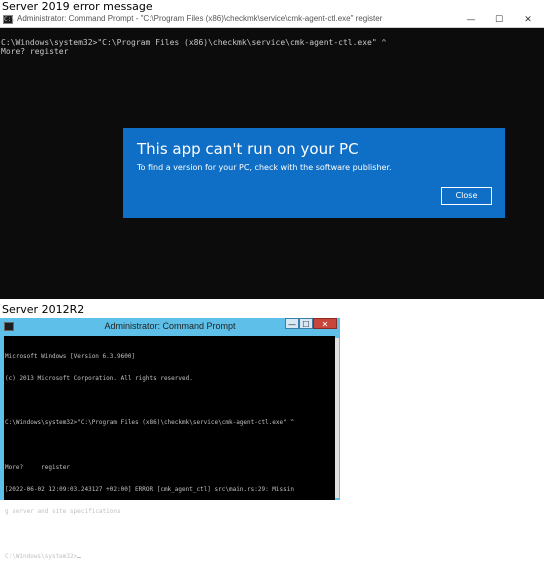 This screenshot has height=575, width=544. I want to click on caption-server-2019: Server 2019 error message, so click(77, 6).